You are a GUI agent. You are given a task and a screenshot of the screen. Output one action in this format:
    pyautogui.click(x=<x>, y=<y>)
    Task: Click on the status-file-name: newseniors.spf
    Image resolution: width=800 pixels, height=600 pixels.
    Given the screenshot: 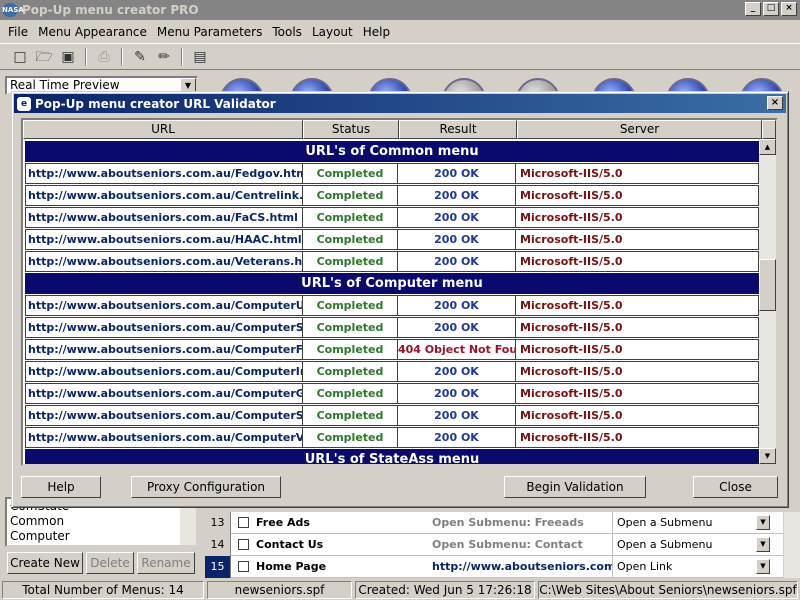 What is the action you would take?
    pyautogui.click(x=279, y=590)
    